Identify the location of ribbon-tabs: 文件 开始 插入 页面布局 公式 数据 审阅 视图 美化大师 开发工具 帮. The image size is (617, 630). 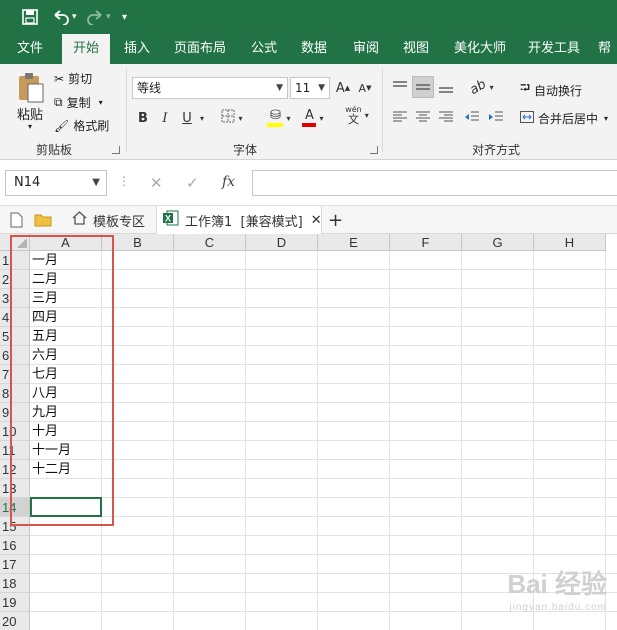
(308, 49).